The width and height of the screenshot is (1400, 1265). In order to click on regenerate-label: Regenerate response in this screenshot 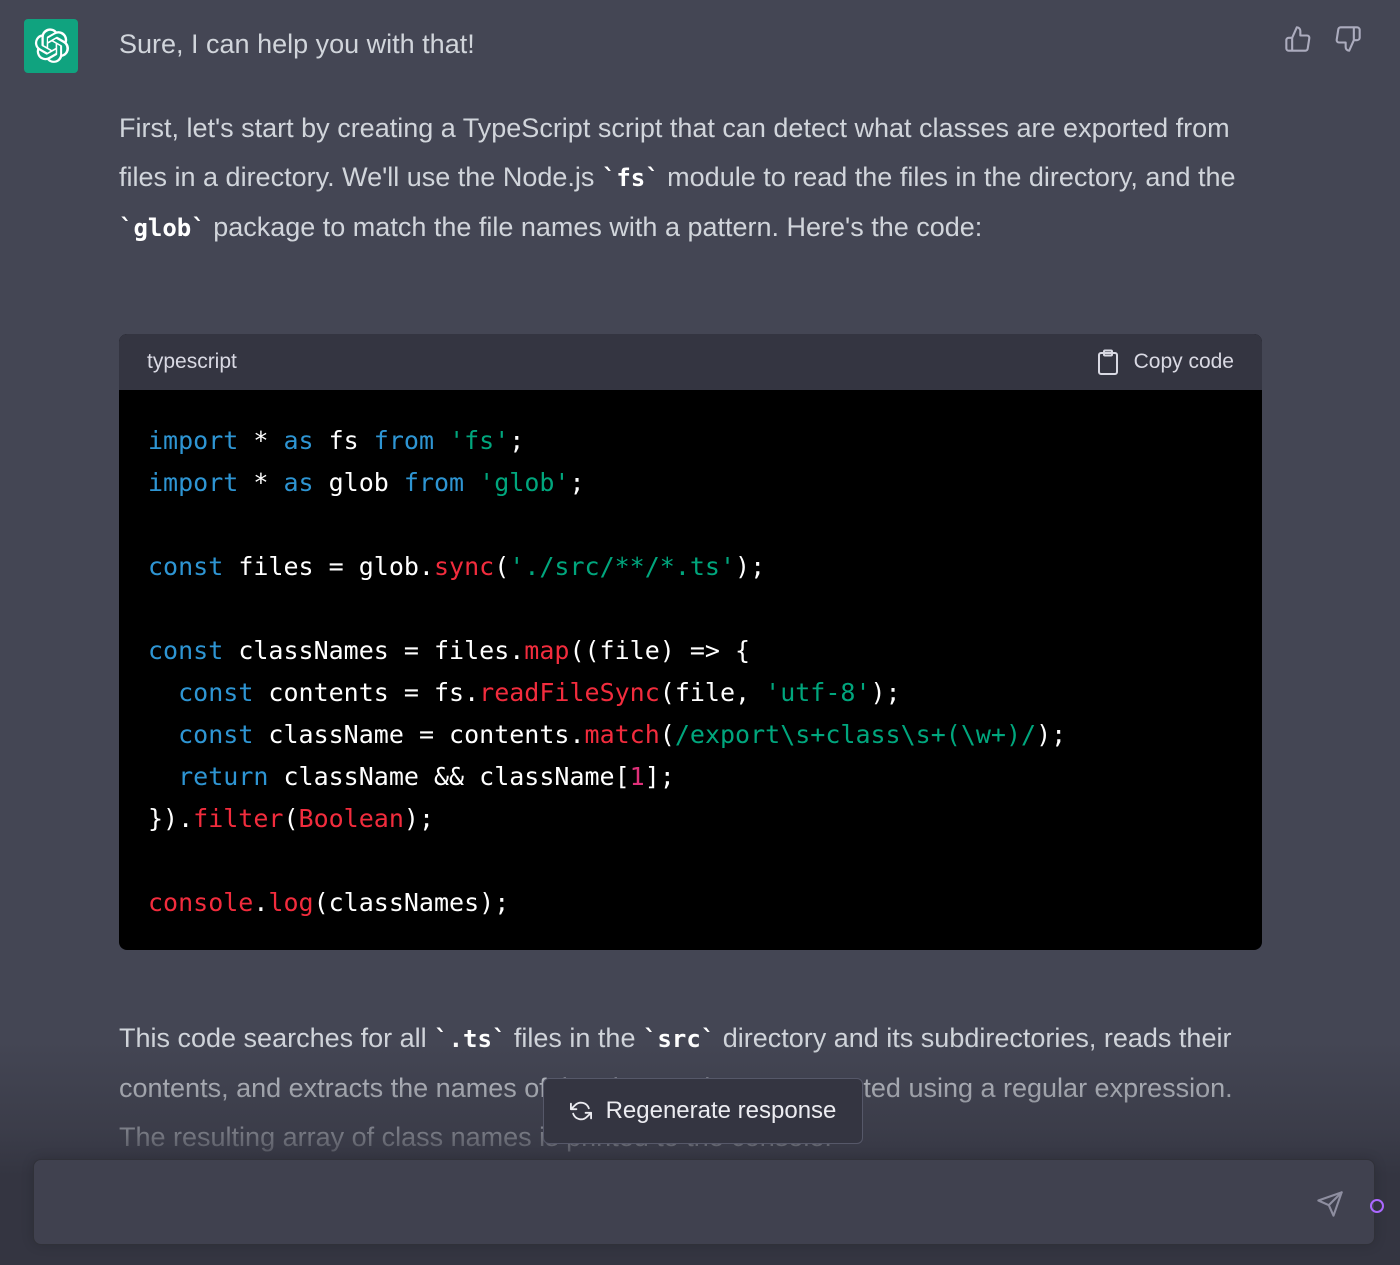, I will do `click(721, 1110)`.